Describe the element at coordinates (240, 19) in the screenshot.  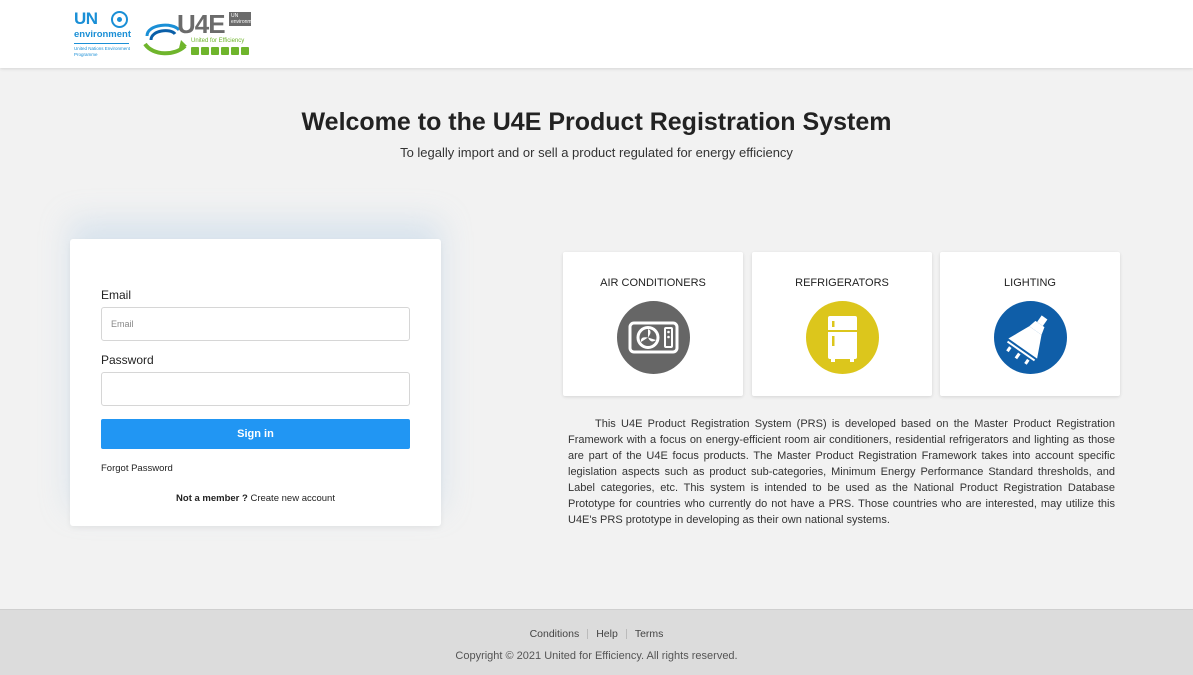
I see `u4e-logo-un-box: UN environment programme` at that location.